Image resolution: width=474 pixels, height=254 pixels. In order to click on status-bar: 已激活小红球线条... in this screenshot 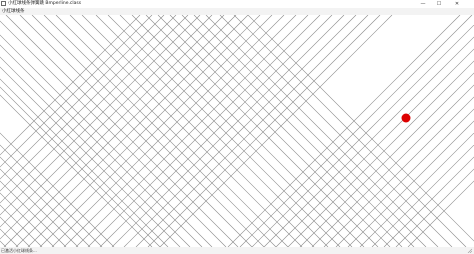, I will do `click(237, 250)`.